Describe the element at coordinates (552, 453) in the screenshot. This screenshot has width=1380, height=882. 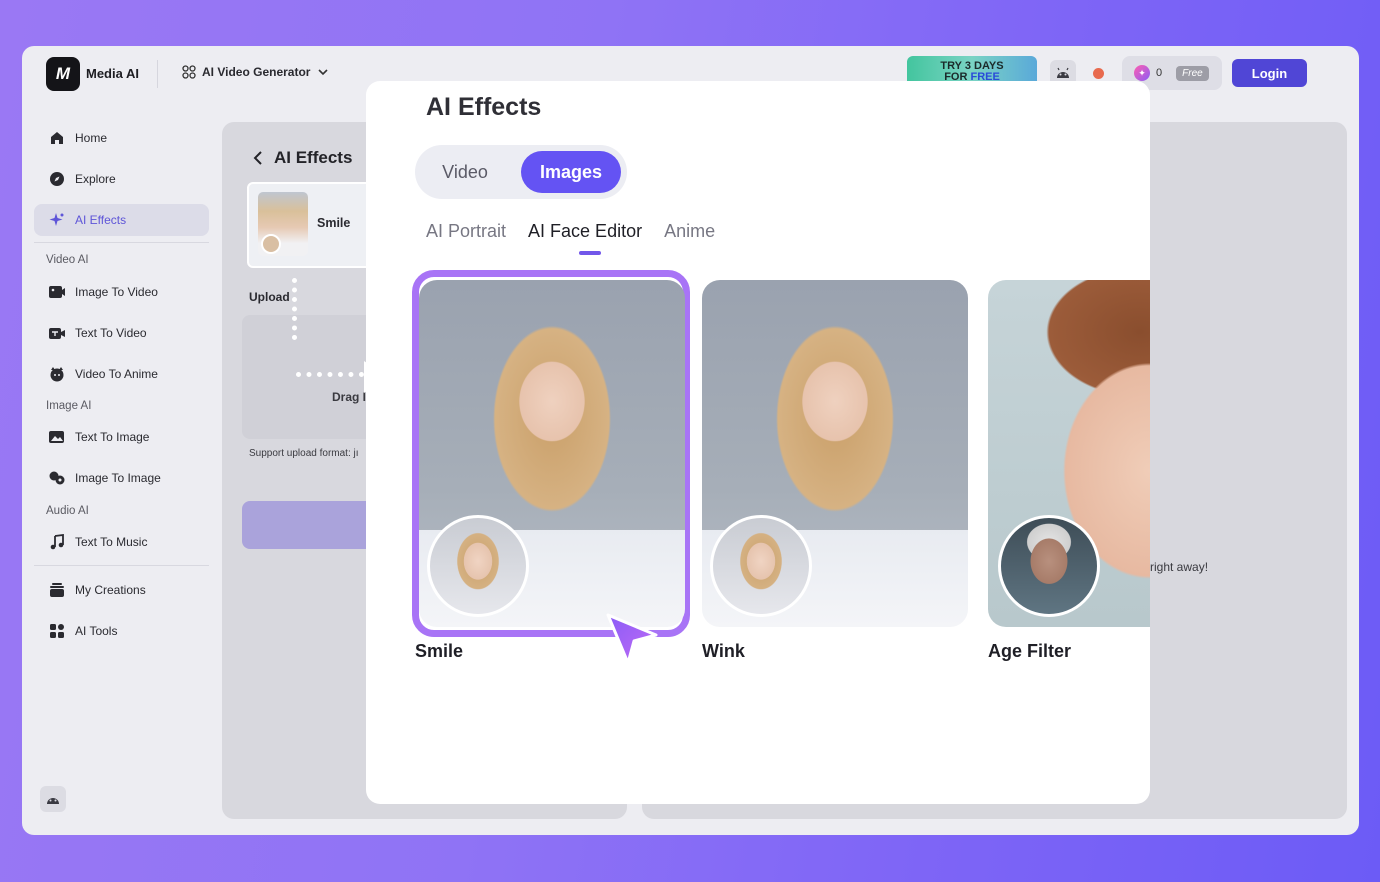
I see `effect-card-smile` at that location.